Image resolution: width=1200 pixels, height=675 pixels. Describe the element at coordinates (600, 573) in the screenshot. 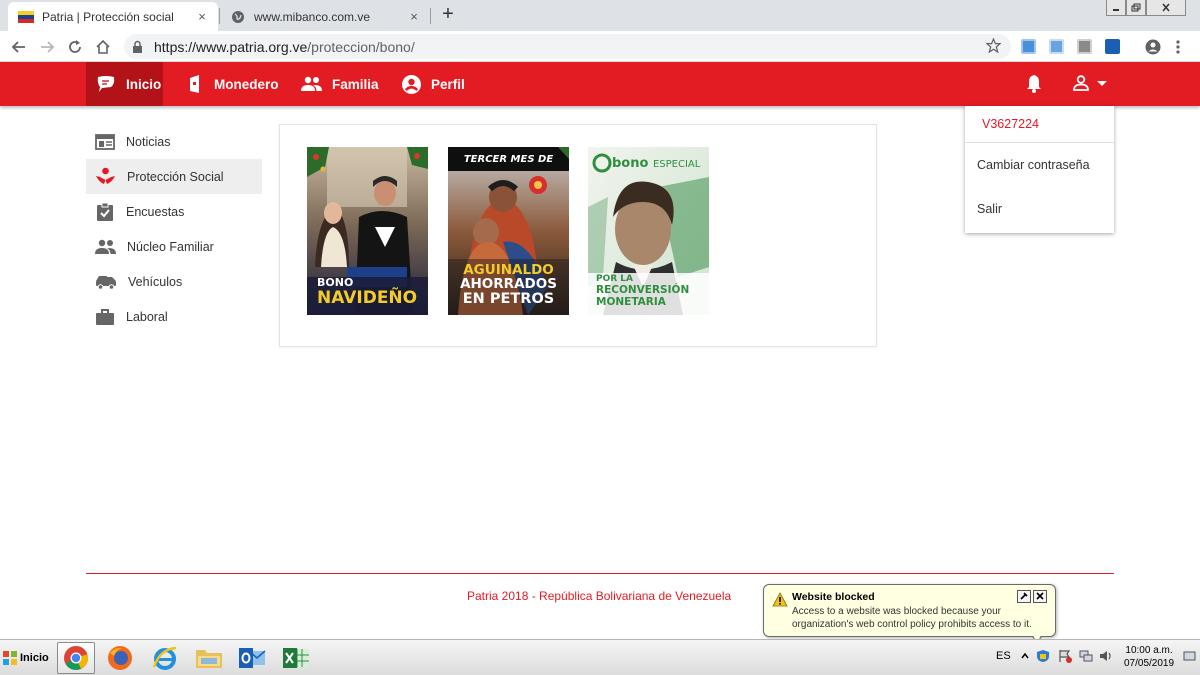

I see `footer-divider` at that location.